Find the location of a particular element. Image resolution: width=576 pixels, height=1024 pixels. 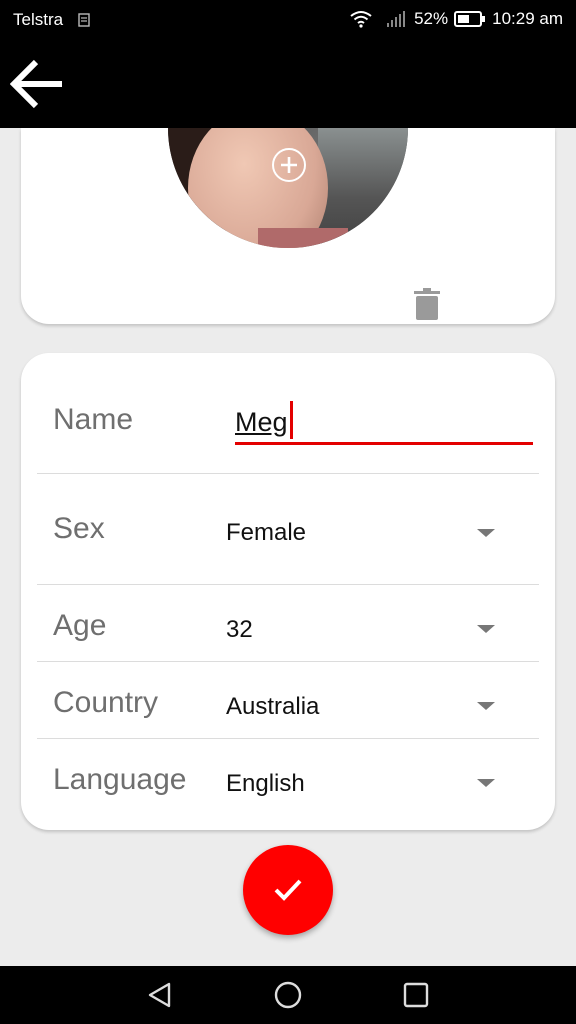

name-input is located at coordinates (384, 422).